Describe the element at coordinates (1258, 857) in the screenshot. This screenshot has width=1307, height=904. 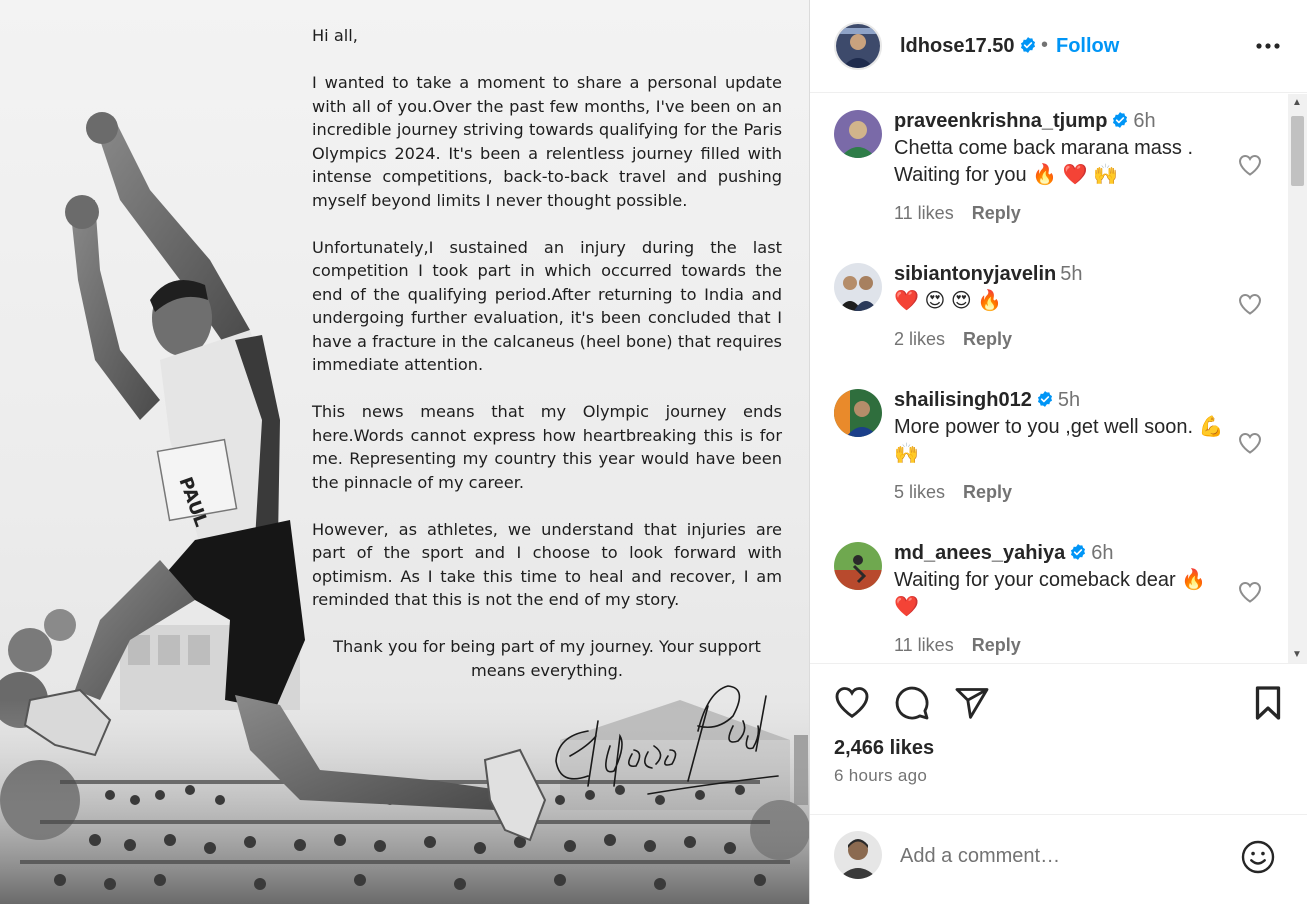
I see `emoji-icon` at that location.